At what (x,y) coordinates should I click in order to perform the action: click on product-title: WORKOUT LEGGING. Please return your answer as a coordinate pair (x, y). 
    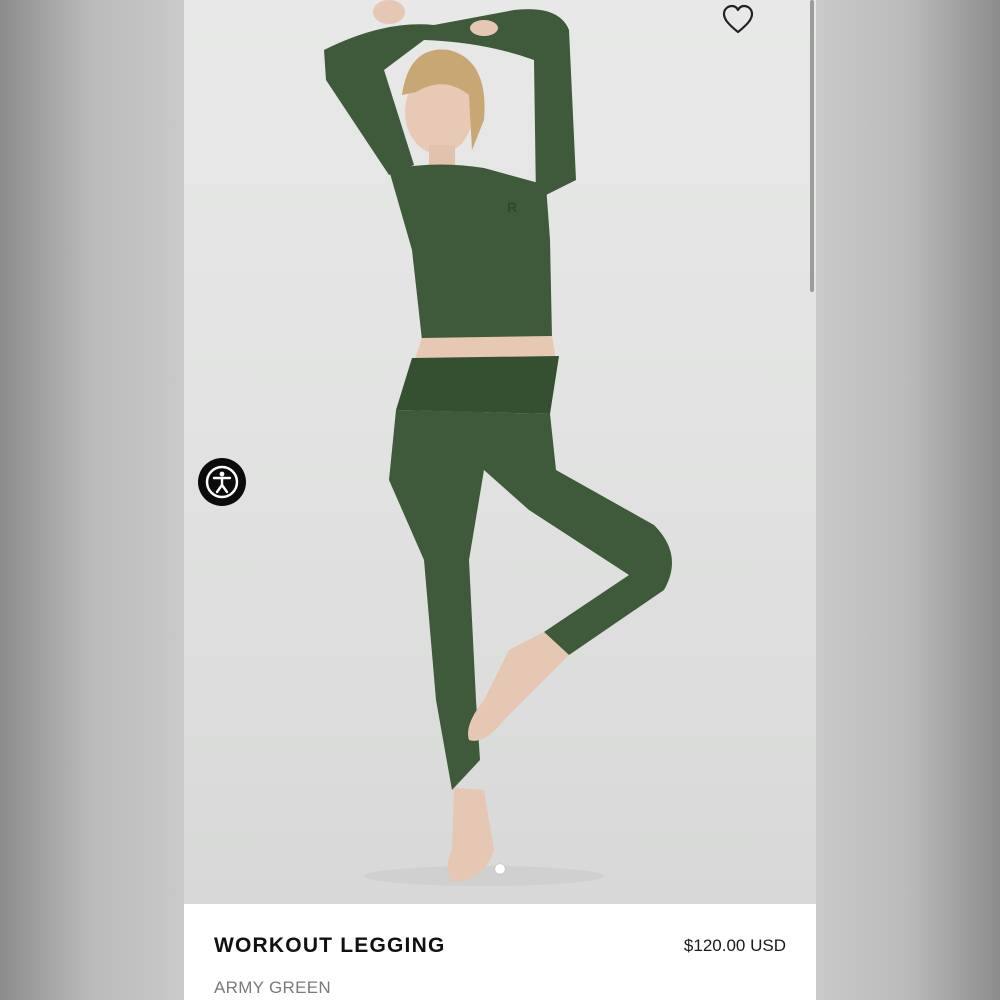
    Looking at the image, I should click on (330, 945).